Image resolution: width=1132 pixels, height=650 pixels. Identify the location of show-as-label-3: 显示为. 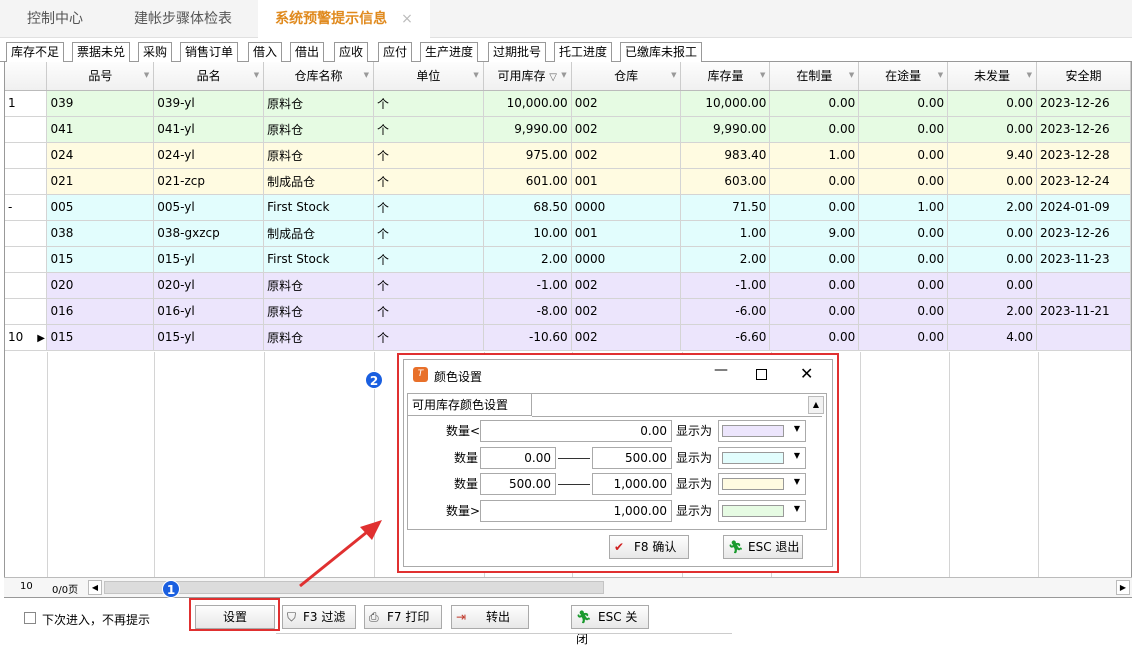
(694, 484).